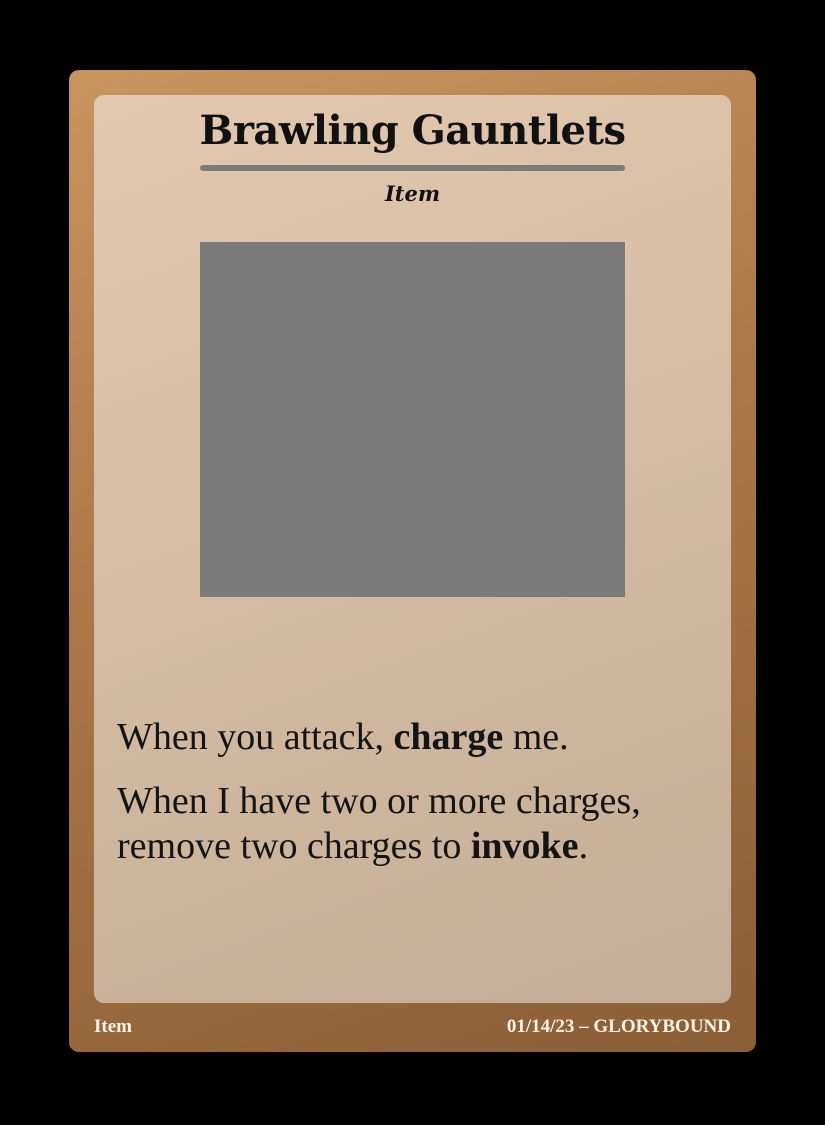 The width and height of the screenshot is (825, 1125). What do you see at coordinates (618, 1026) in the screenshot?
I see `footer-date-set: 01/14/23 – GLORYBOUND` at bounding box center [618, 1026].